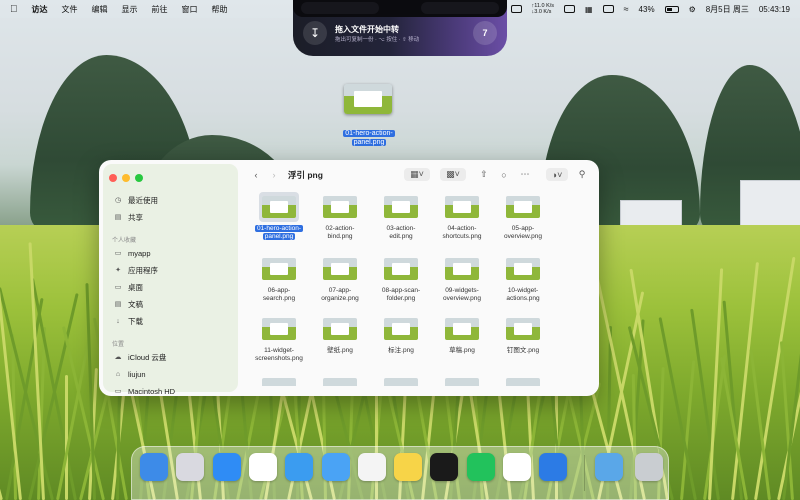 This screenshot has width=800, height=500. What do you see at coordinates (173, 287) in the screenshot?
I see `sidebar-item-desktop: ▭ 桌面` at bounding box center [173, 287].